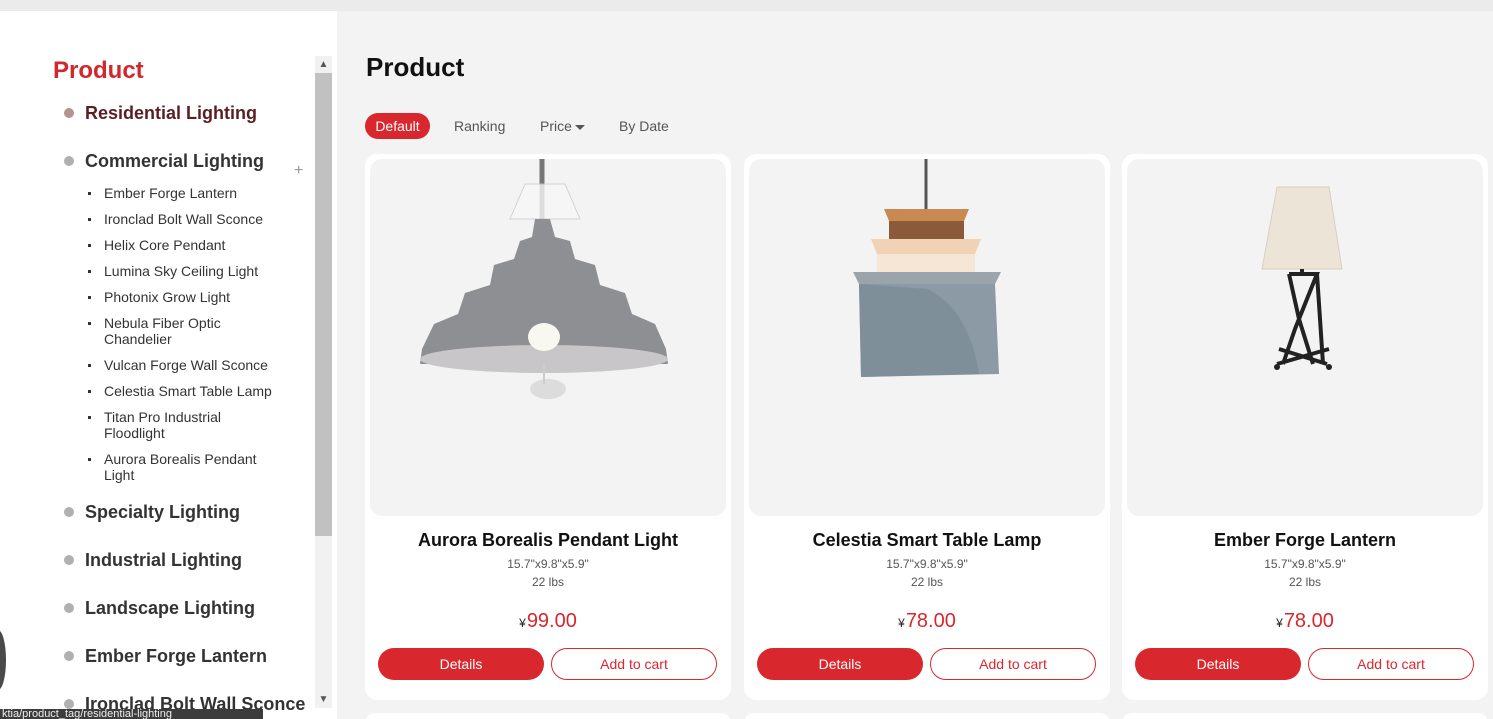 This screenshot has height=719, width=1493. What do you see at coordinates (323, 699) in the screenshot?
I see `chevron-down-icon: ▼` at bounding box center [323, 699].